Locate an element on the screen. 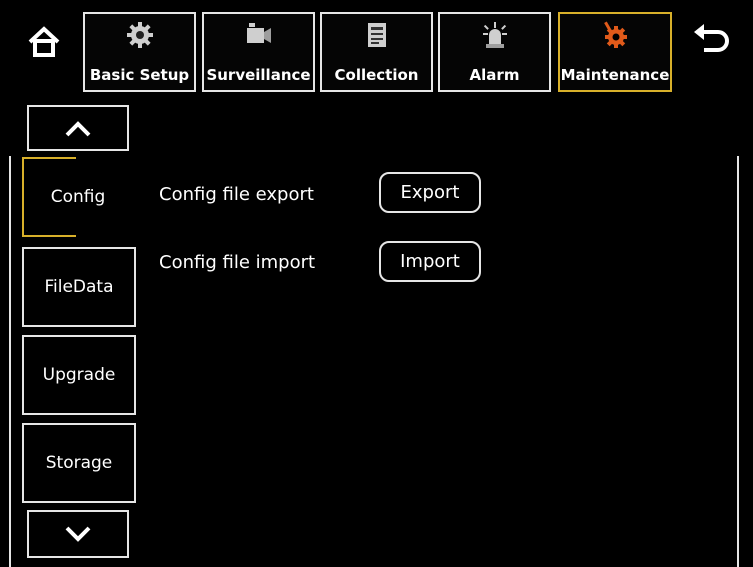 This screenshot has height=567, width=753. tab-surveillance: Surveillance is located at coordinates (258, 52).